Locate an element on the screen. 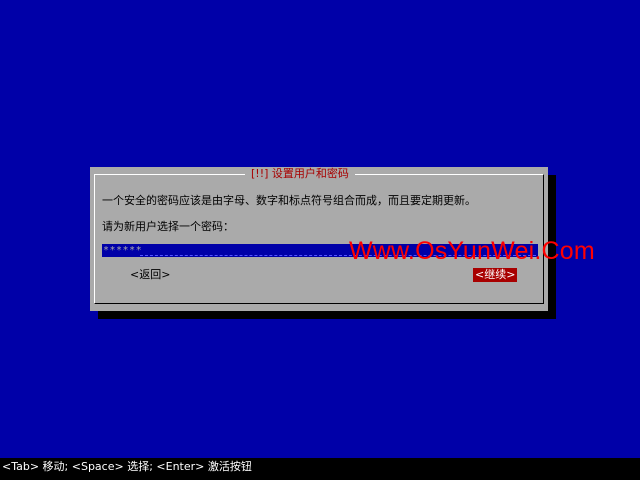  watermark: Www.OsYunWei.Com is located at coordinates (472, 251).